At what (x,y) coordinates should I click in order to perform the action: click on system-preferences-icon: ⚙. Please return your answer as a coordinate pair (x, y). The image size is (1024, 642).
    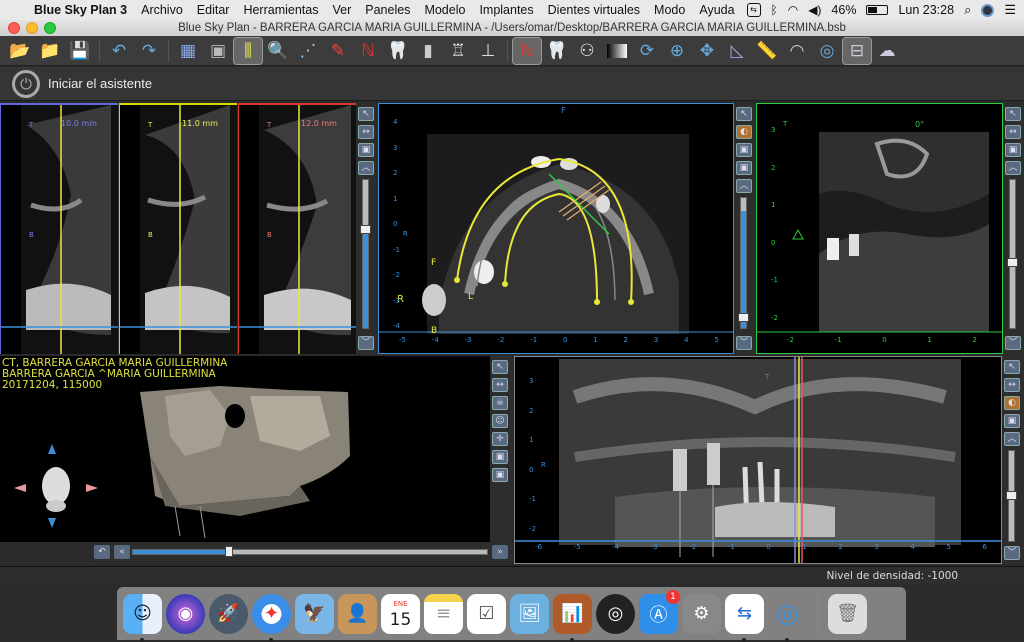
    Looking at the image, I should click on (701, 613).